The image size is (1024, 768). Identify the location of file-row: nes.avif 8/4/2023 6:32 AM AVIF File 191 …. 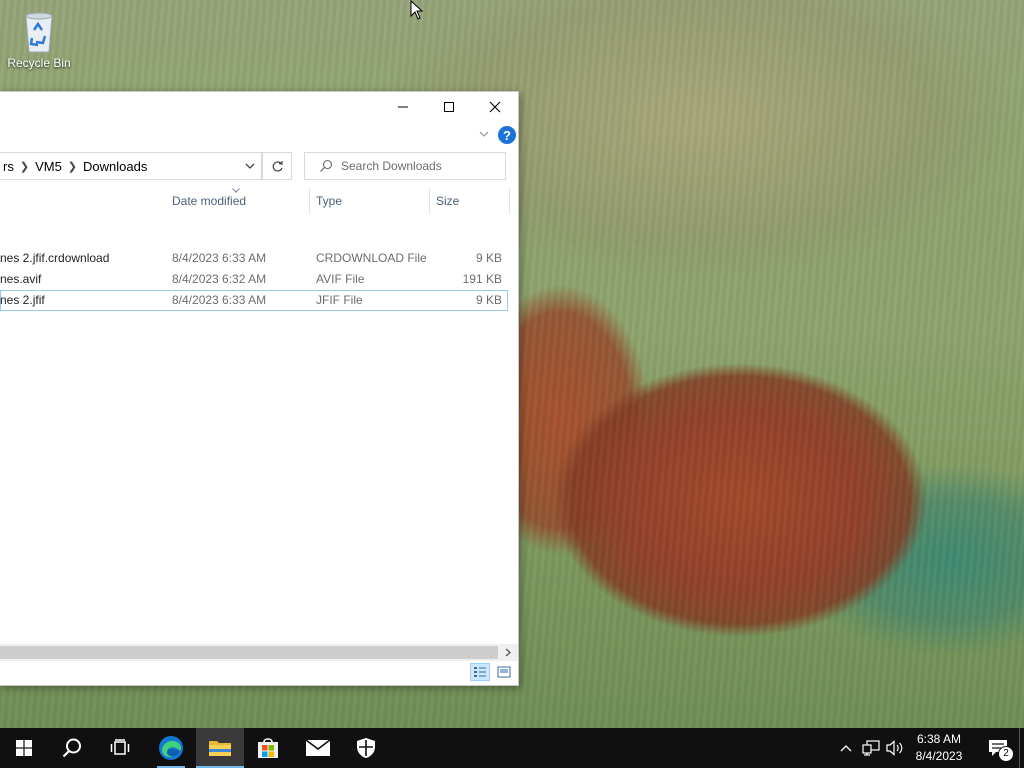
(254, 279).